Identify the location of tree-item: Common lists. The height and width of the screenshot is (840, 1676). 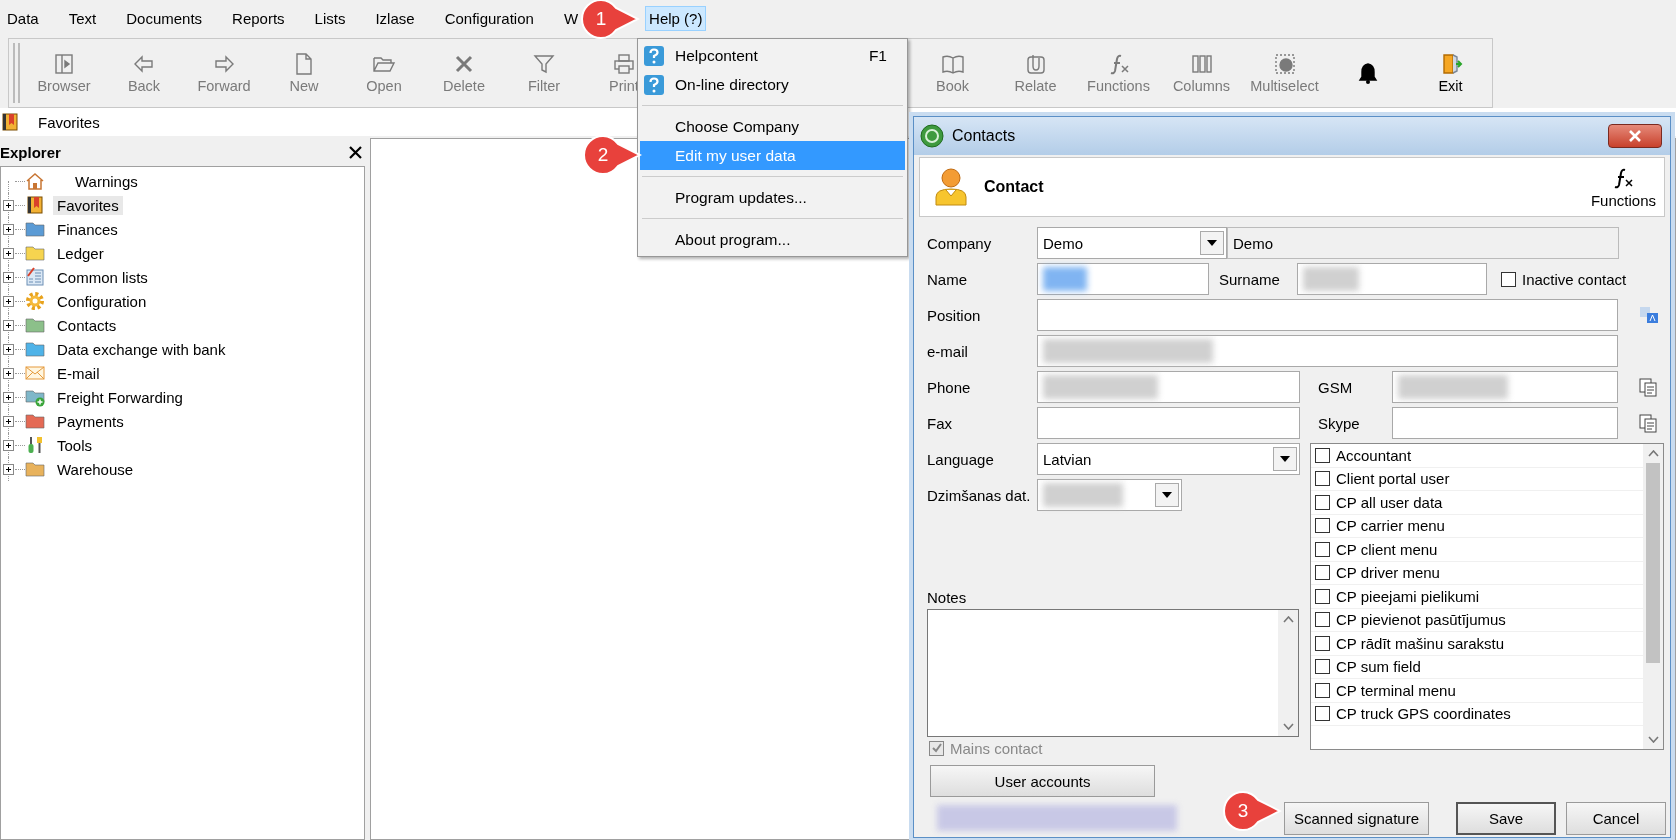
(102, 277).